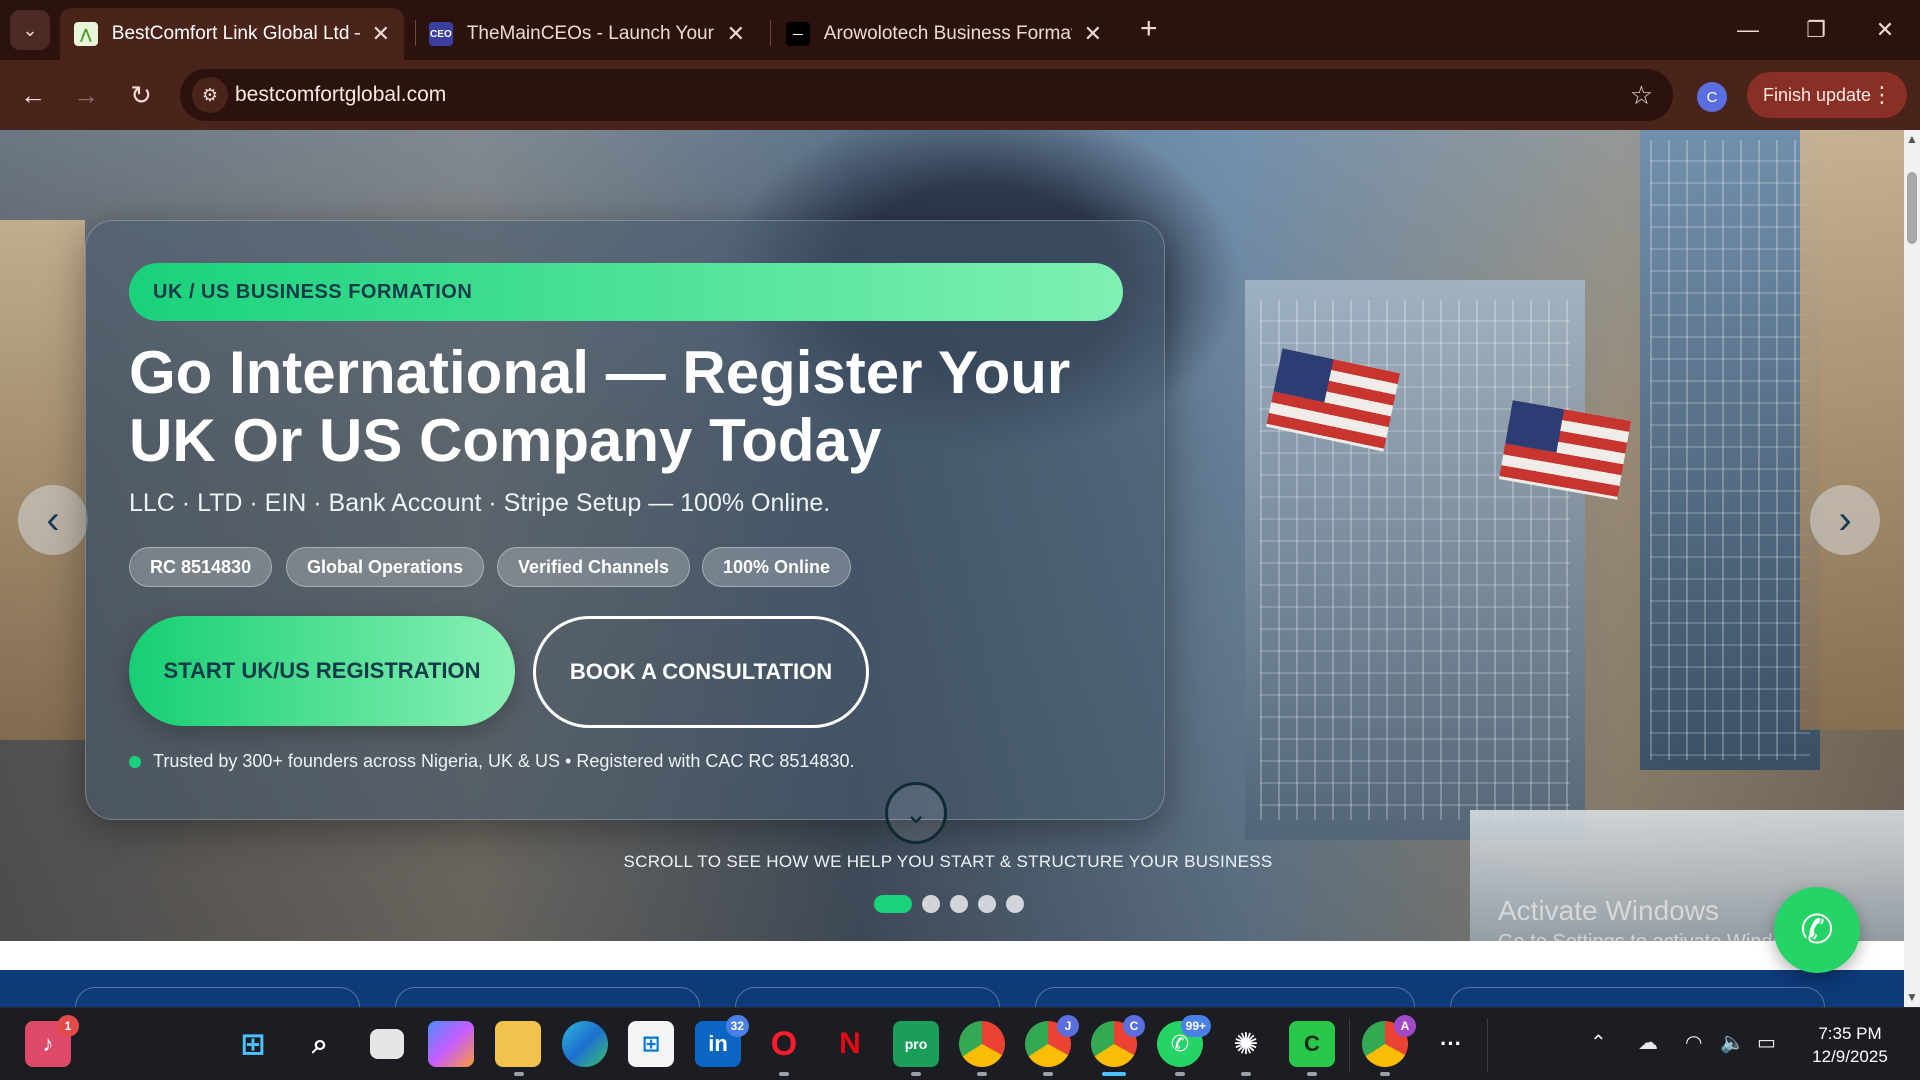 This screenshot has height=1080, width=1920. Describe the element at coordinates (1845, 520) in the screenshot. I see `carousel-next-chevron-icon: ›` at that location.